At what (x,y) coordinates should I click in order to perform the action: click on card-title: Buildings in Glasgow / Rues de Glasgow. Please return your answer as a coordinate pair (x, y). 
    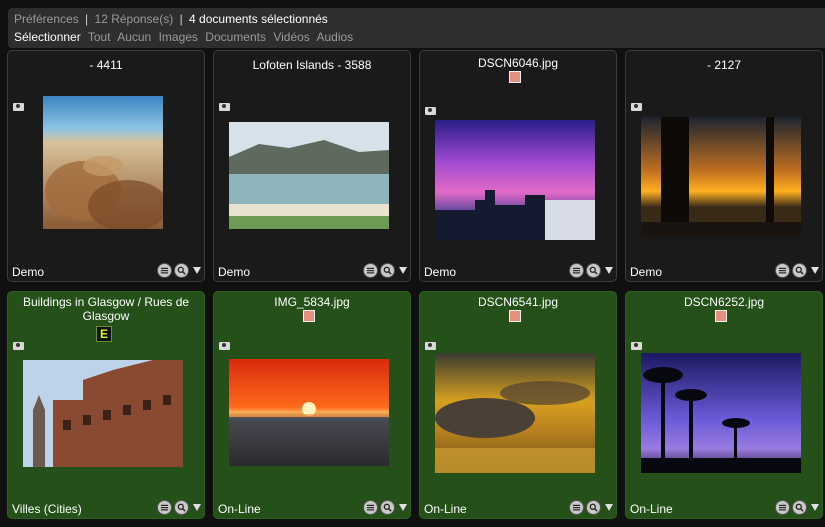
    Looking at the image, I should click on (106, 309).